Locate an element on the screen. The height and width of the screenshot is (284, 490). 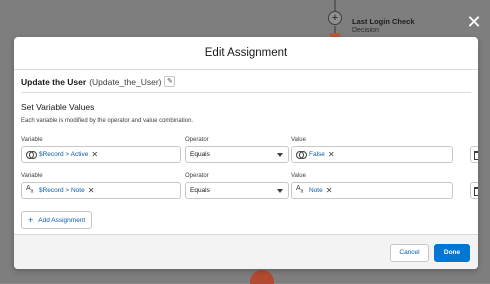
value-pill-text: False is located at coordinates (317, 154).